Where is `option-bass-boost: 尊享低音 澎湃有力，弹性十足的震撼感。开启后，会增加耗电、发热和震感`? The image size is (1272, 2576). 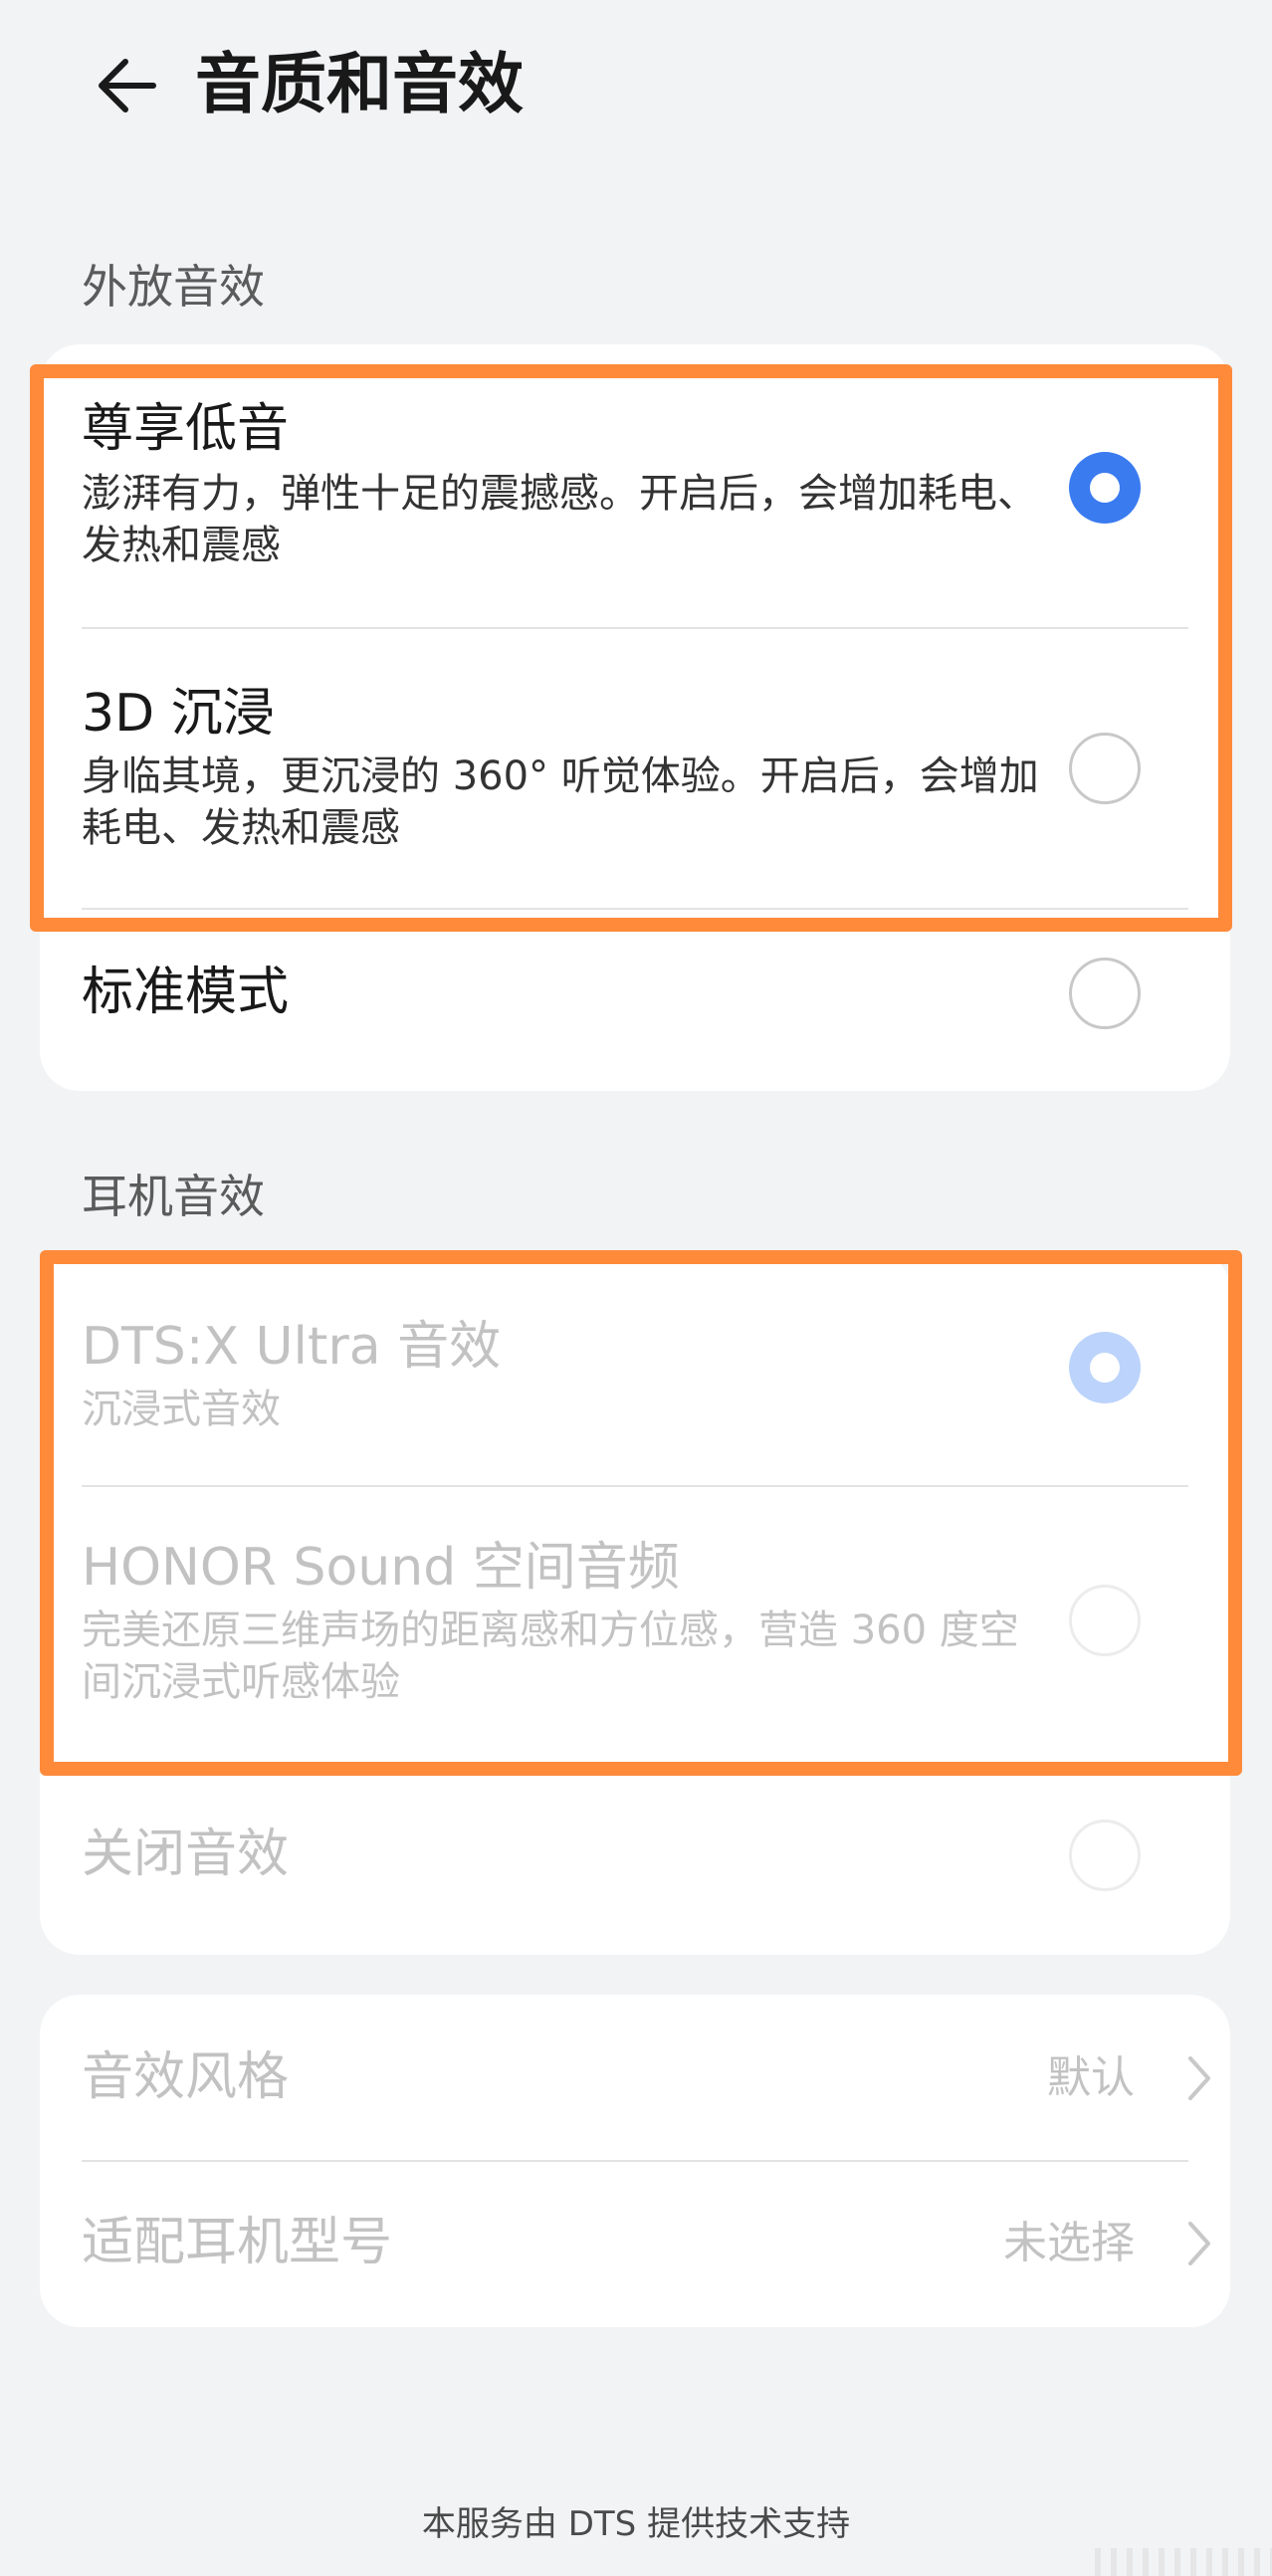
option-bass-boost: 尊享低音 澎湃有力，弹性十足的震撼感。开启后，会增加耗电、发热和震感 is located at coordinates (635, 485).